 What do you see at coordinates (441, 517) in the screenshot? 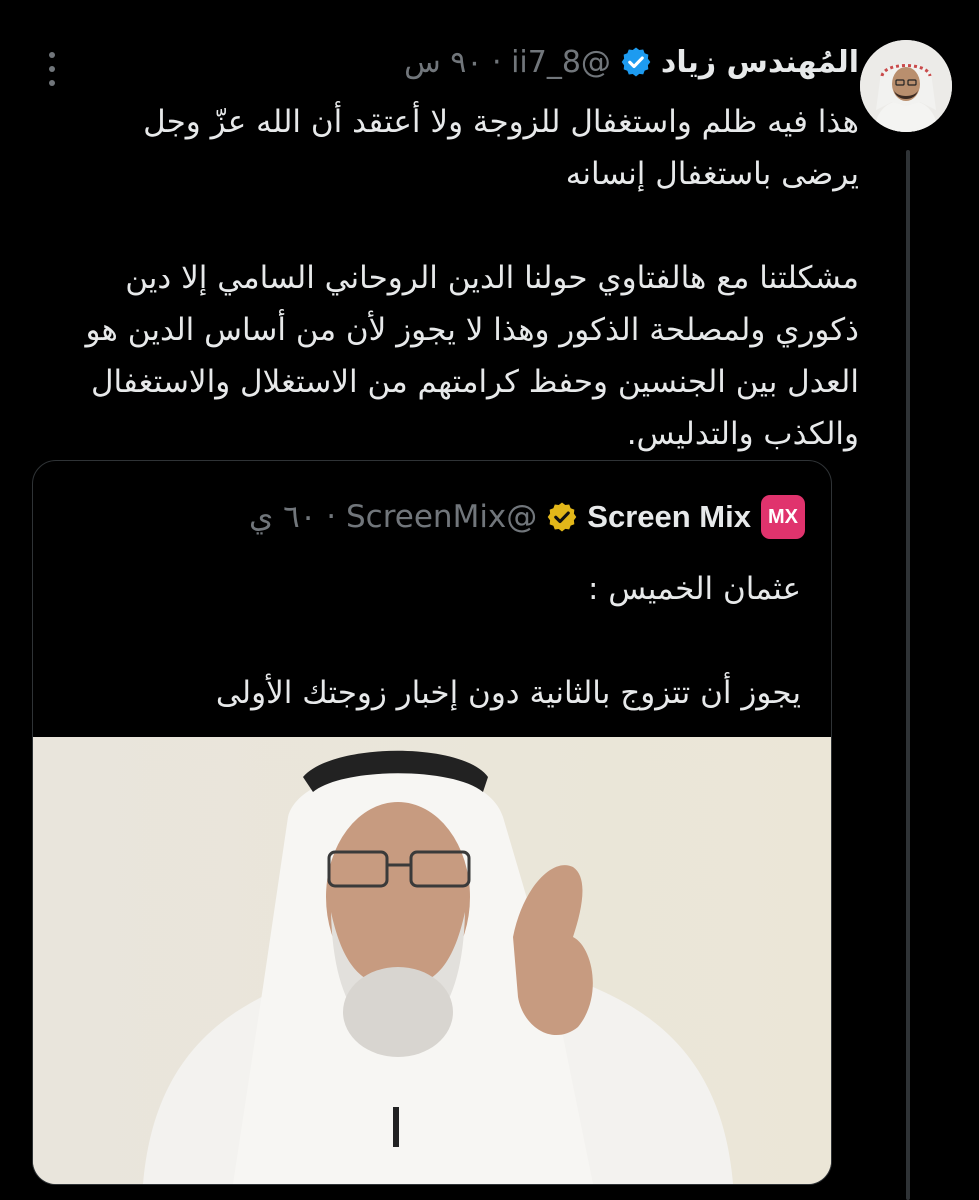
I see `quoted-handle: @ScreenMix` at bounding box center [441, 517].